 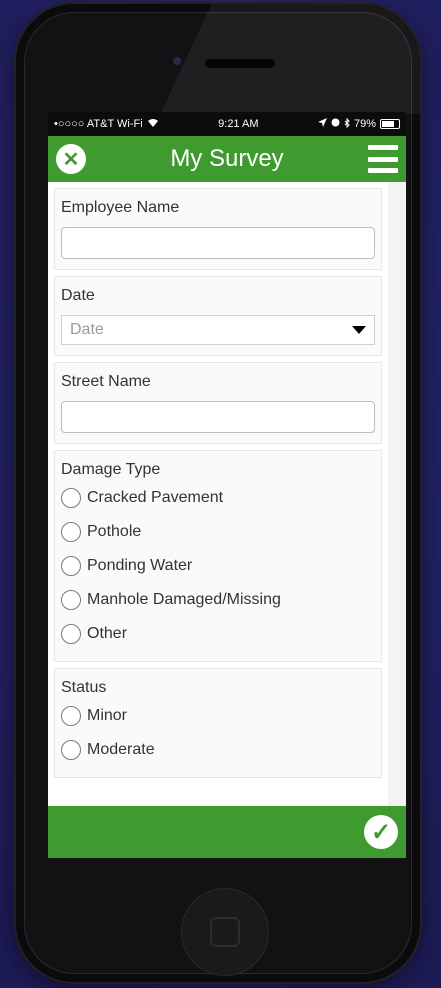 I want to click on street-name-label: Street Name, so click(x=106, y=381).